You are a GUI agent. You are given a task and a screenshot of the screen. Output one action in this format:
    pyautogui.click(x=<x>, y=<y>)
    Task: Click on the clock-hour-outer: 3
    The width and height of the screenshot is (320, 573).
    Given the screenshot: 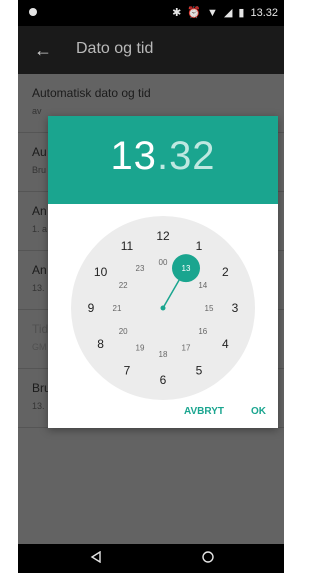 What is the action you would take?
    pyautogui.click(x=235, y=308)
    